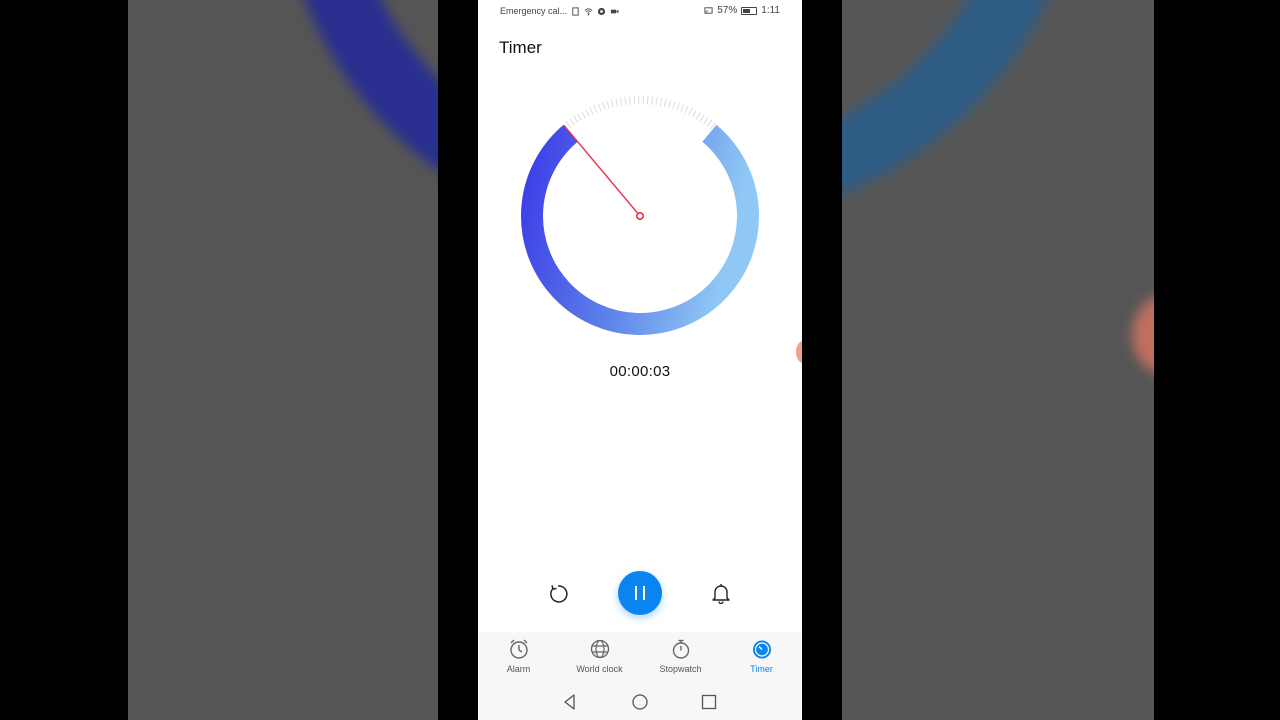 Image resolution: width=1280 pixels, height=720 pixels. I want to click on tab-label: Alarm, so click(518, 669).